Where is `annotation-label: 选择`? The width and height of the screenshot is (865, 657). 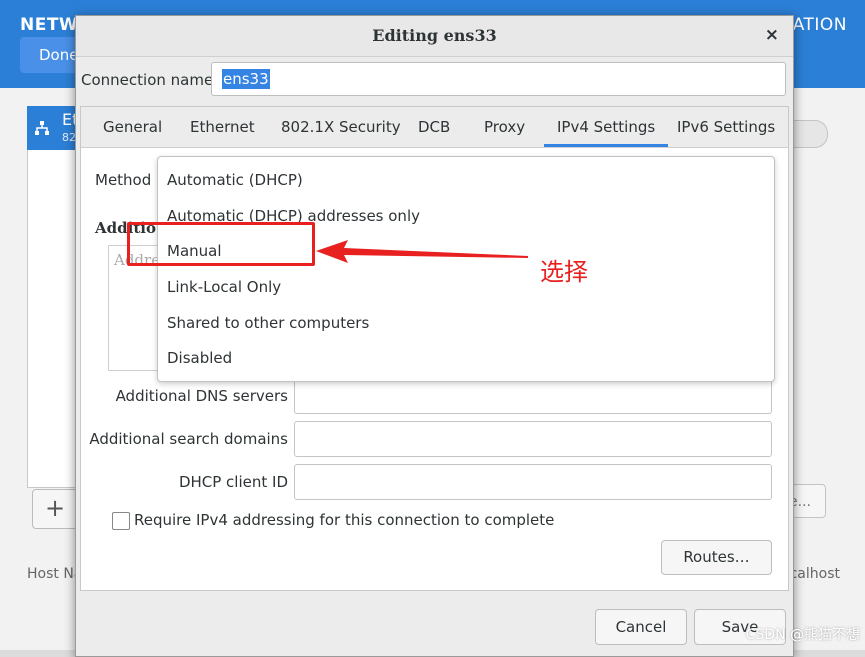 annotation-label: 选择 is located at coordinates (564, 272).